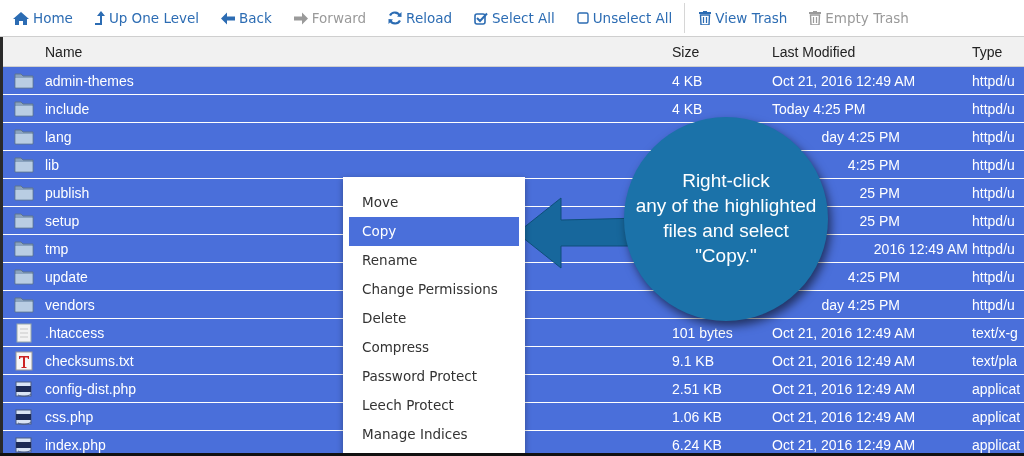  What do you see at coordinates (89, 80) in the screenshot?
I see `file-name: admin-themes` at bounding box center [89, 80].